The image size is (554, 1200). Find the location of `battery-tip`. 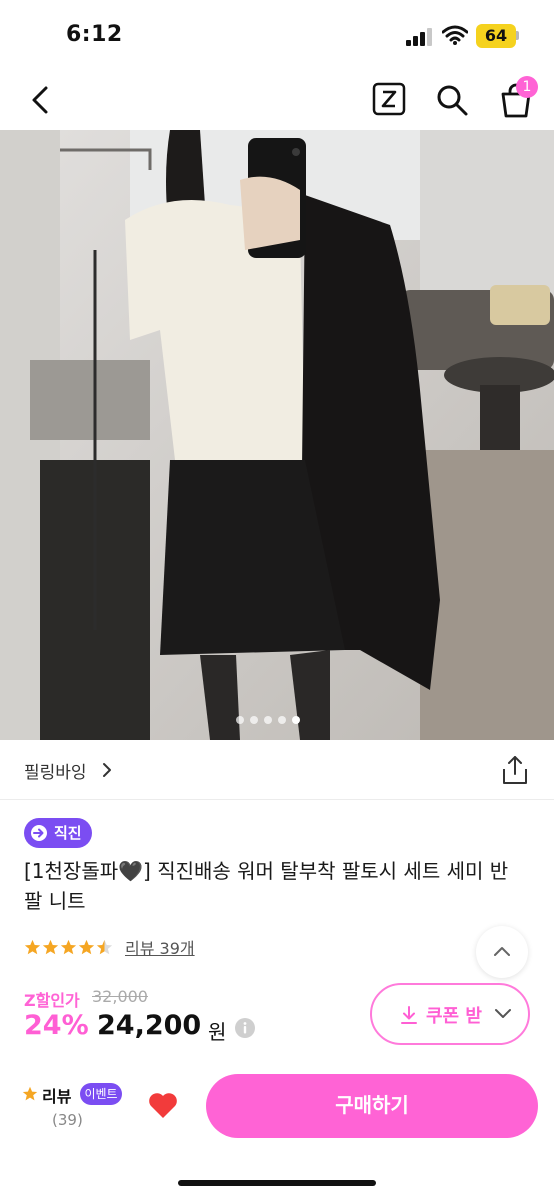

battery-tip is located at coordinates (517, 35).